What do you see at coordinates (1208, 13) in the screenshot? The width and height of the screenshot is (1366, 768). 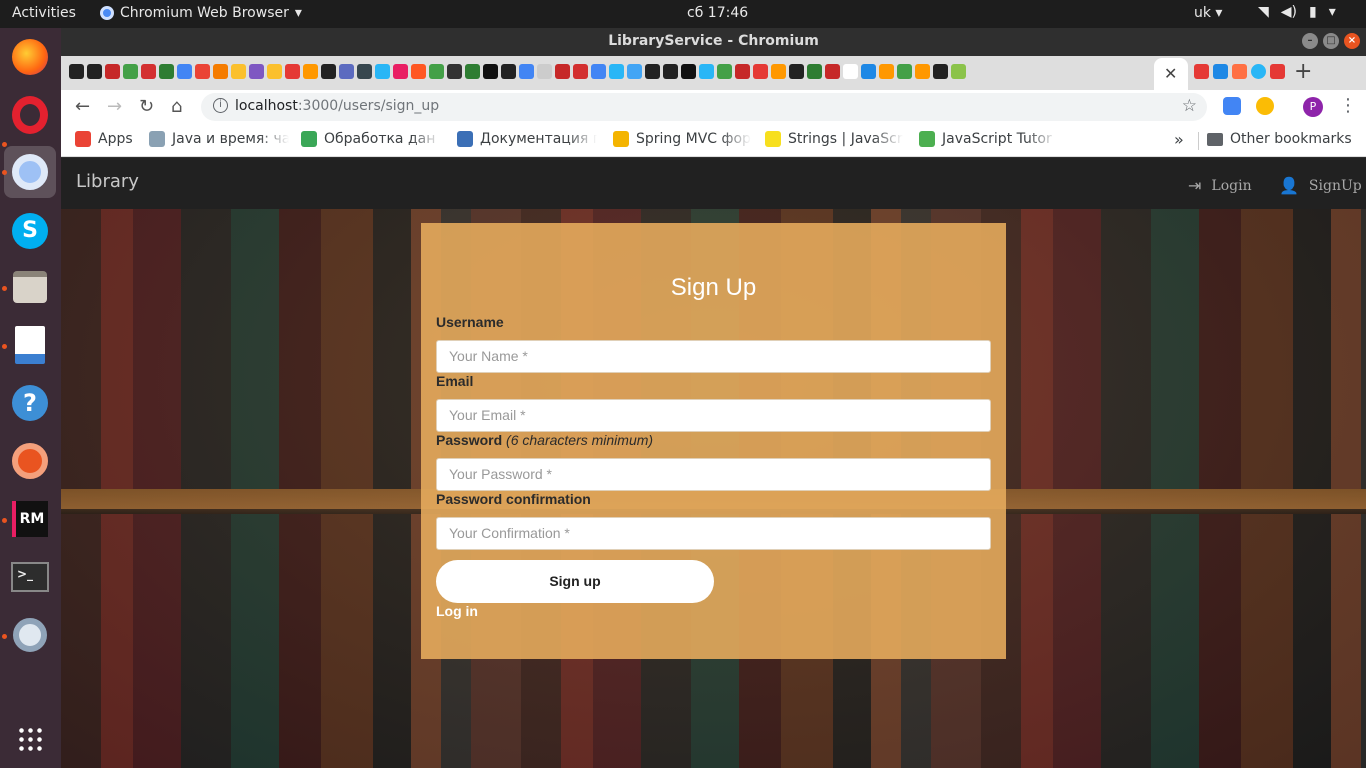 I see `keyboard-layout: uk ▾` at bounding box center [1208, 13].